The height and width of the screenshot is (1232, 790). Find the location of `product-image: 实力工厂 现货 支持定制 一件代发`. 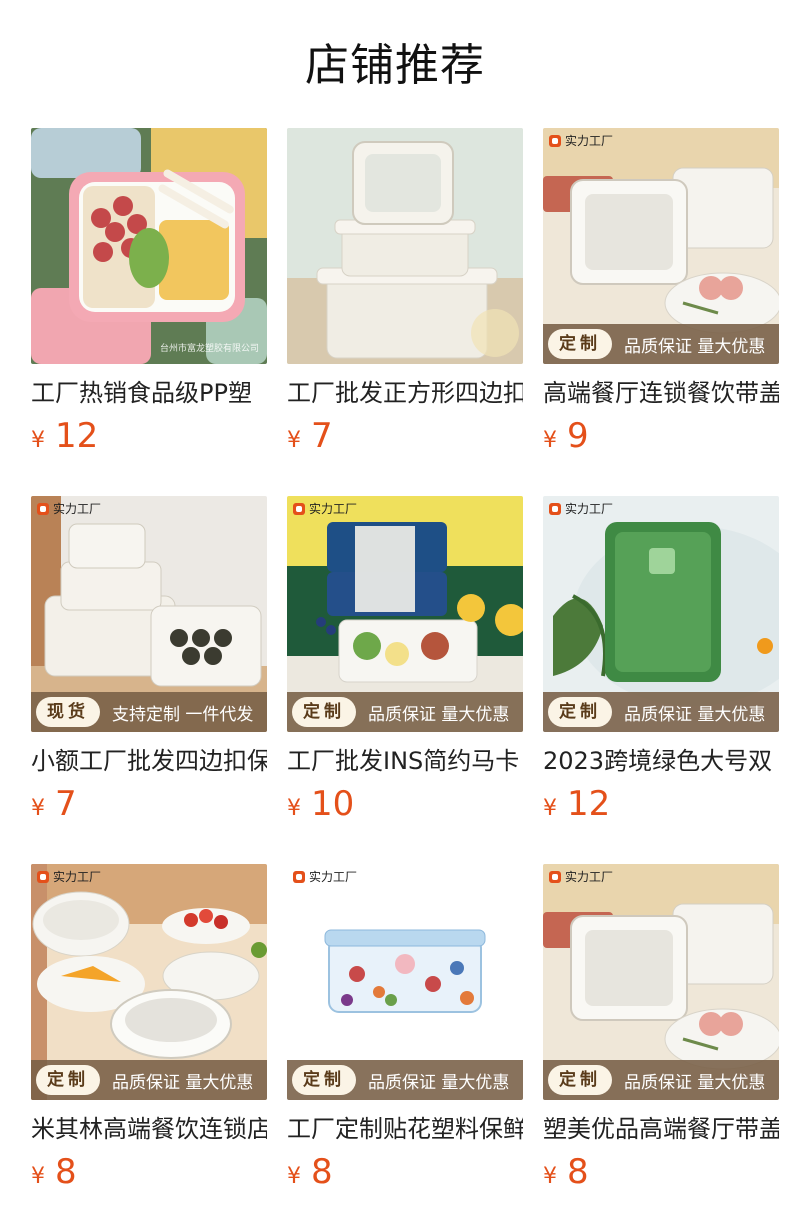

product-image: 实力工厂 现货 支持定制 一件代发 is located at coordinates (149, 614).